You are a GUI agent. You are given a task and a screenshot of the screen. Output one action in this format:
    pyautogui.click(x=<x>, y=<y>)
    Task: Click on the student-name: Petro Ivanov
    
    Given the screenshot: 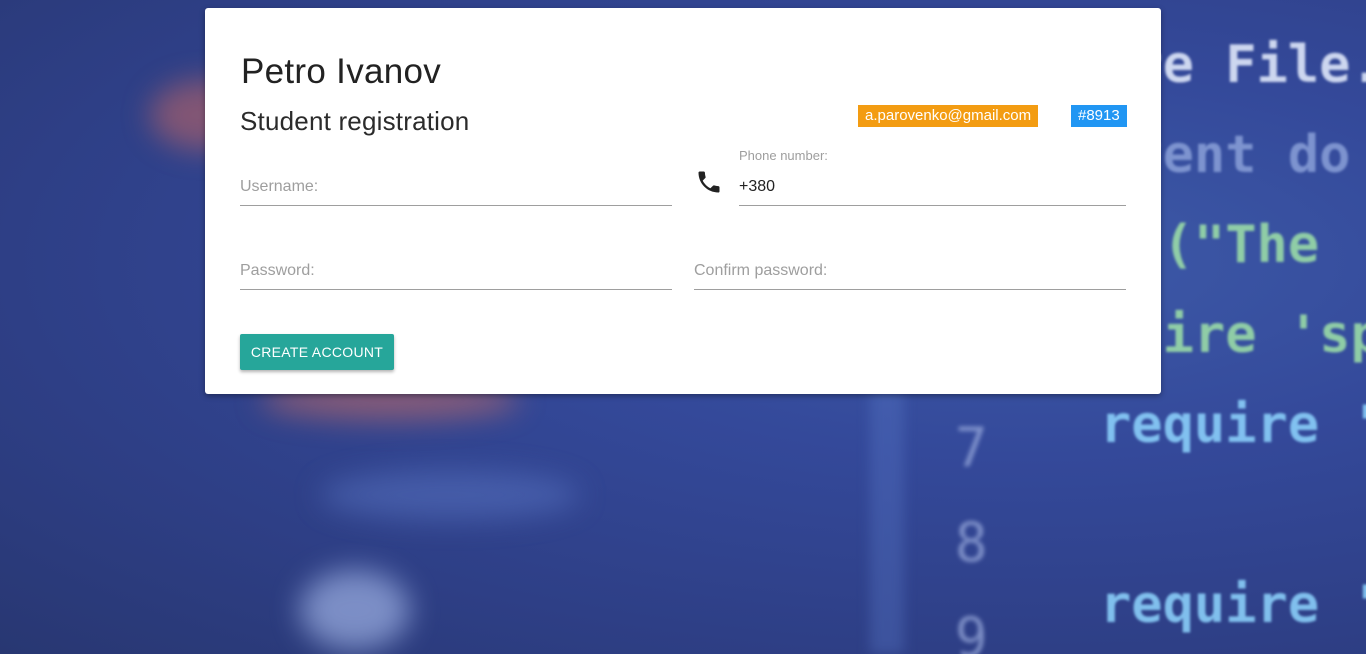 What is the action you would take?
    pyautogui.click(x=341, y=71)
    